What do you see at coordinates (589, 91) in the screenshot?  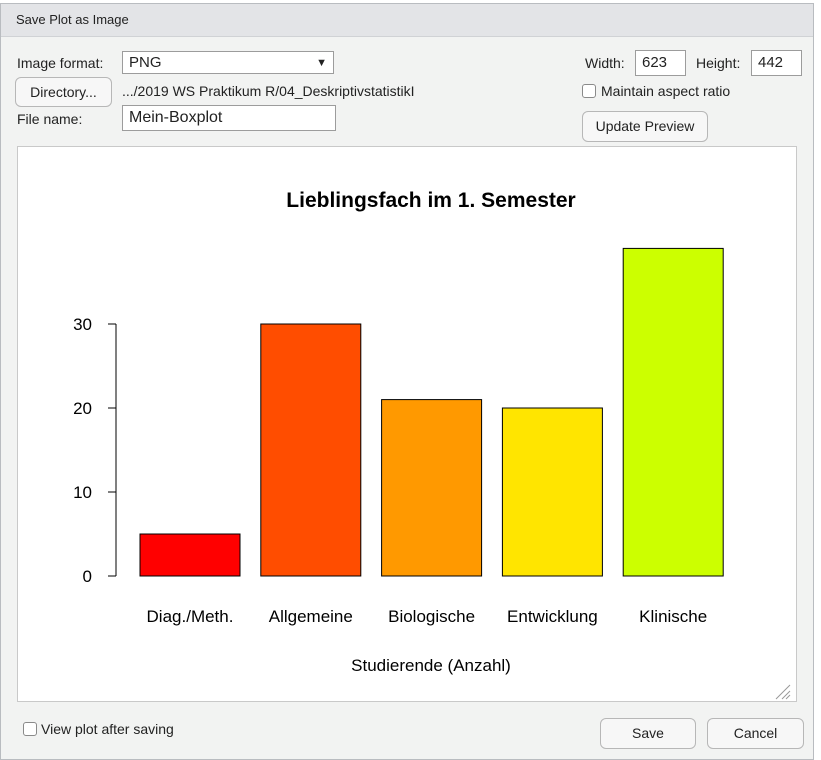 I see `maintain-aspect-checkbox` at bounding box center [589, 91].